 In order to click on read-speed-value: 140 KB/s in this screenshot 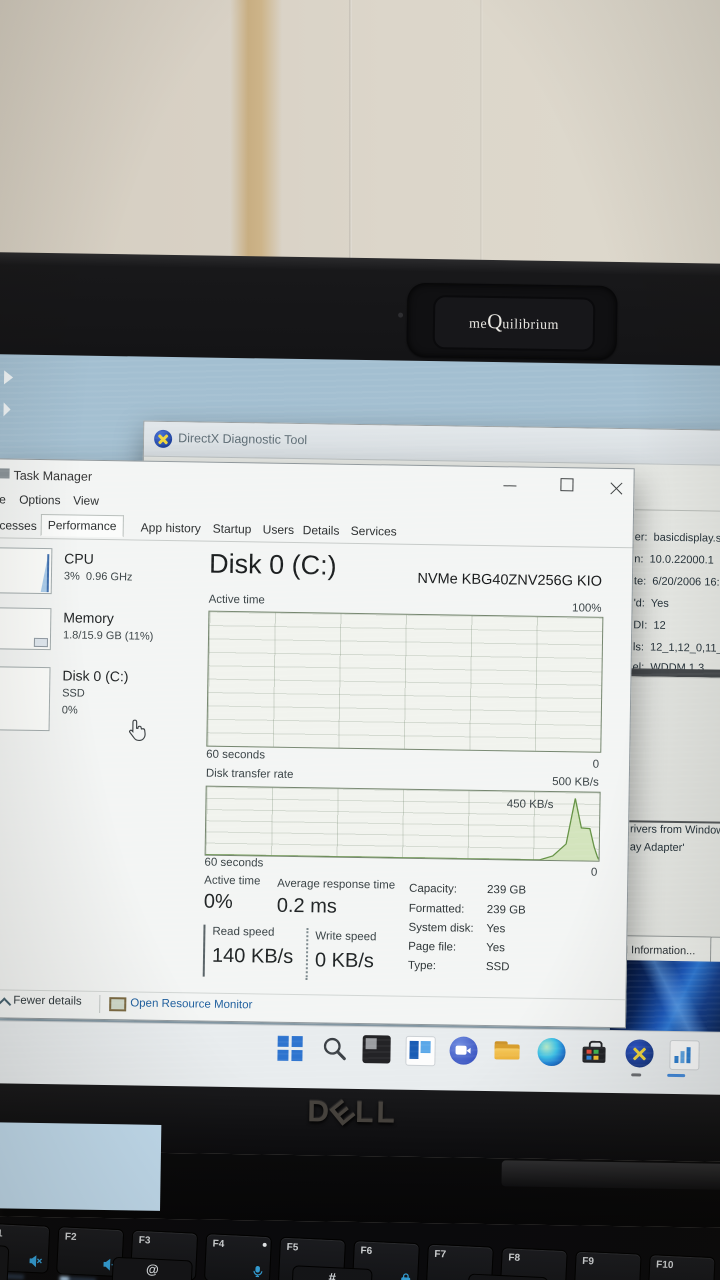, I will do `click(252, 956)`.